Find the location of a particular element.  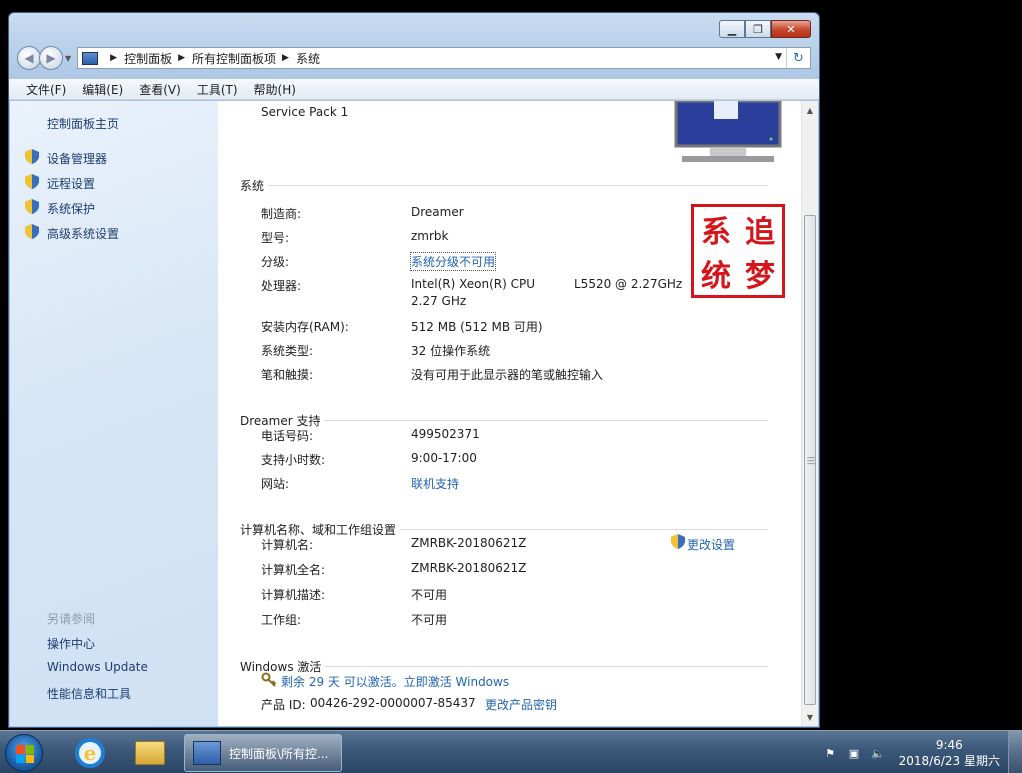

support-section-header: Dreamer 支持 is located at coordinates (504, 420).